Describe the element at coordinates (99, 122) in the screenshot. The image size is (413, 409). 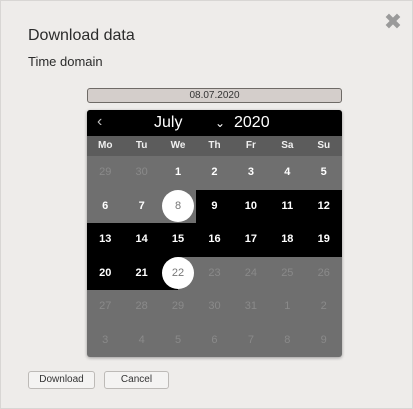
I see `chevron-left-icon: ‹` at that location.